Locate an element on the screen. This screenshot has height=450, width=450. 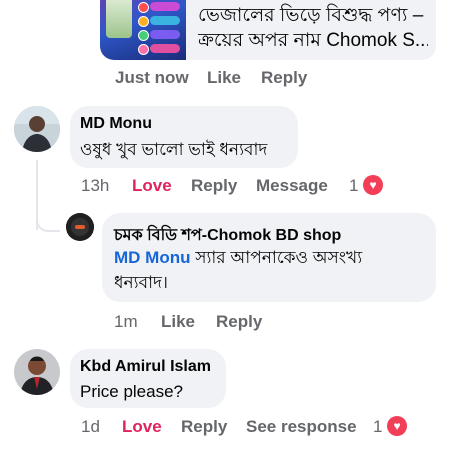
message-button: Message is located at coordinates (292, 186).